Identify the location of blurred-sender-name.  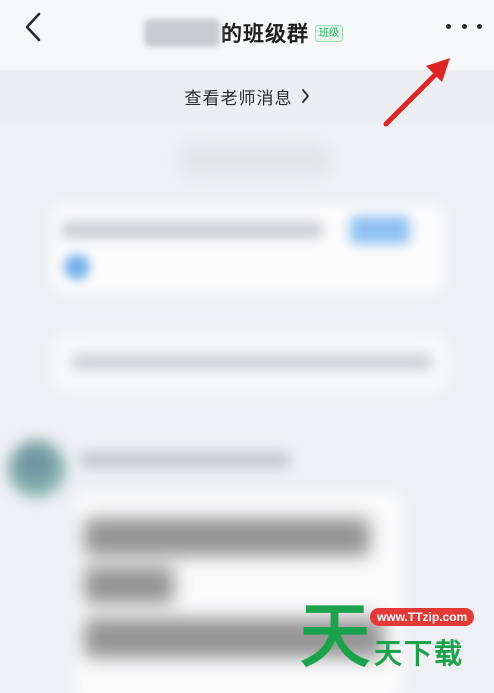
(185, 460).